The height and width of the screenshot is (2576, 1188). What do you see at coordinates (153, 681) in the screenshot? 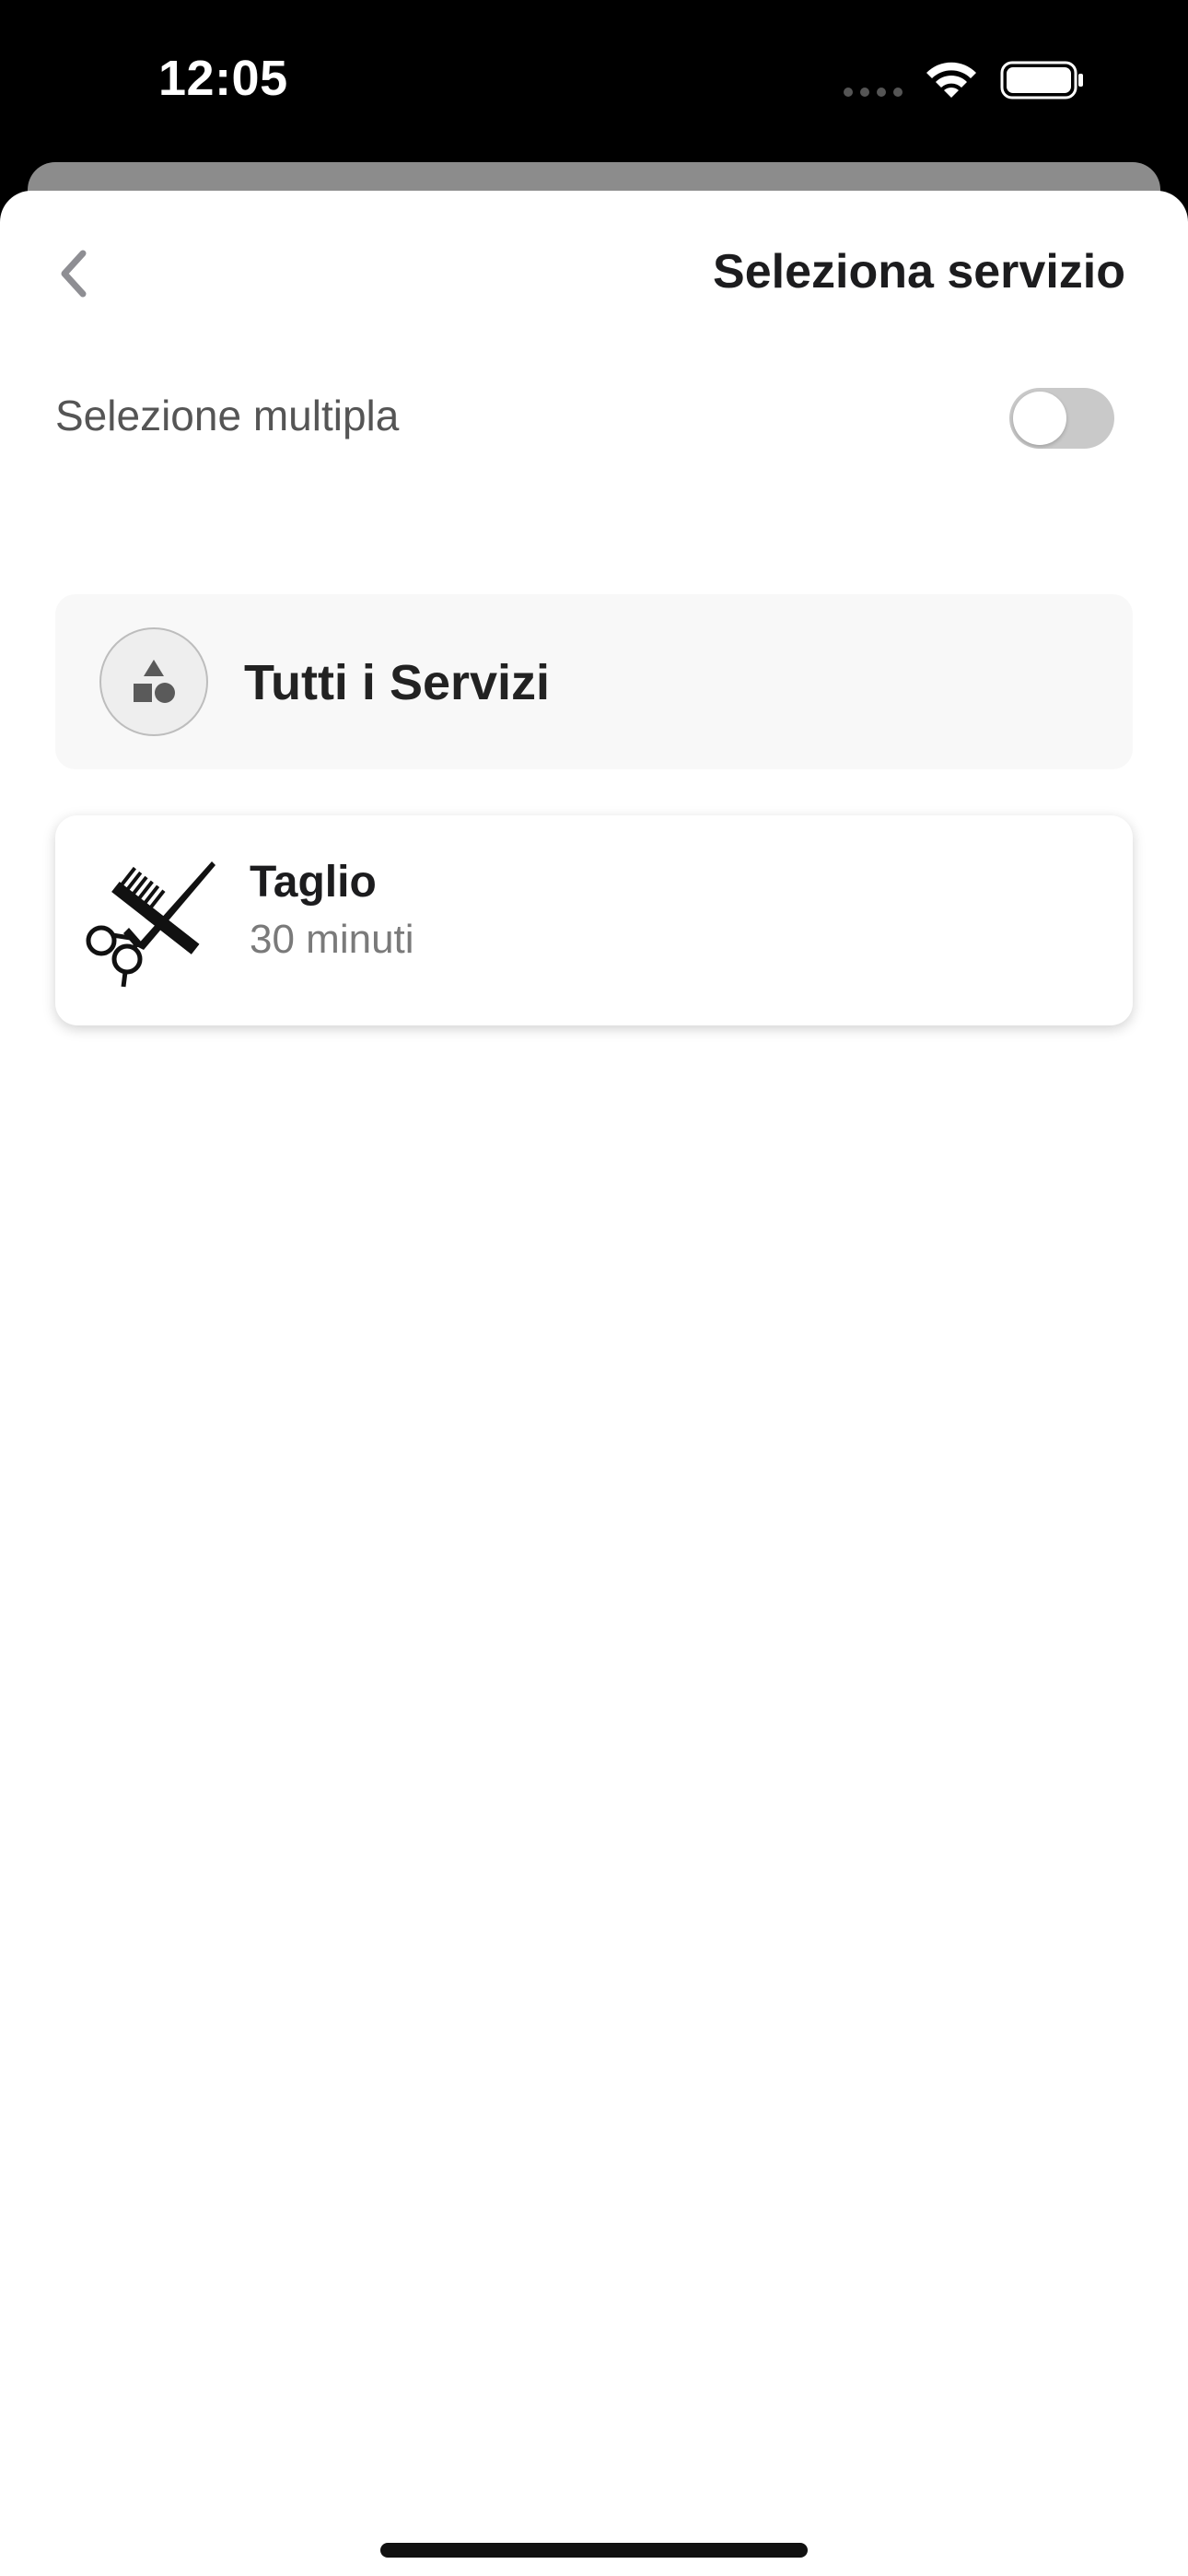
I see `shapes-icon` at bounding box center [153, 681].